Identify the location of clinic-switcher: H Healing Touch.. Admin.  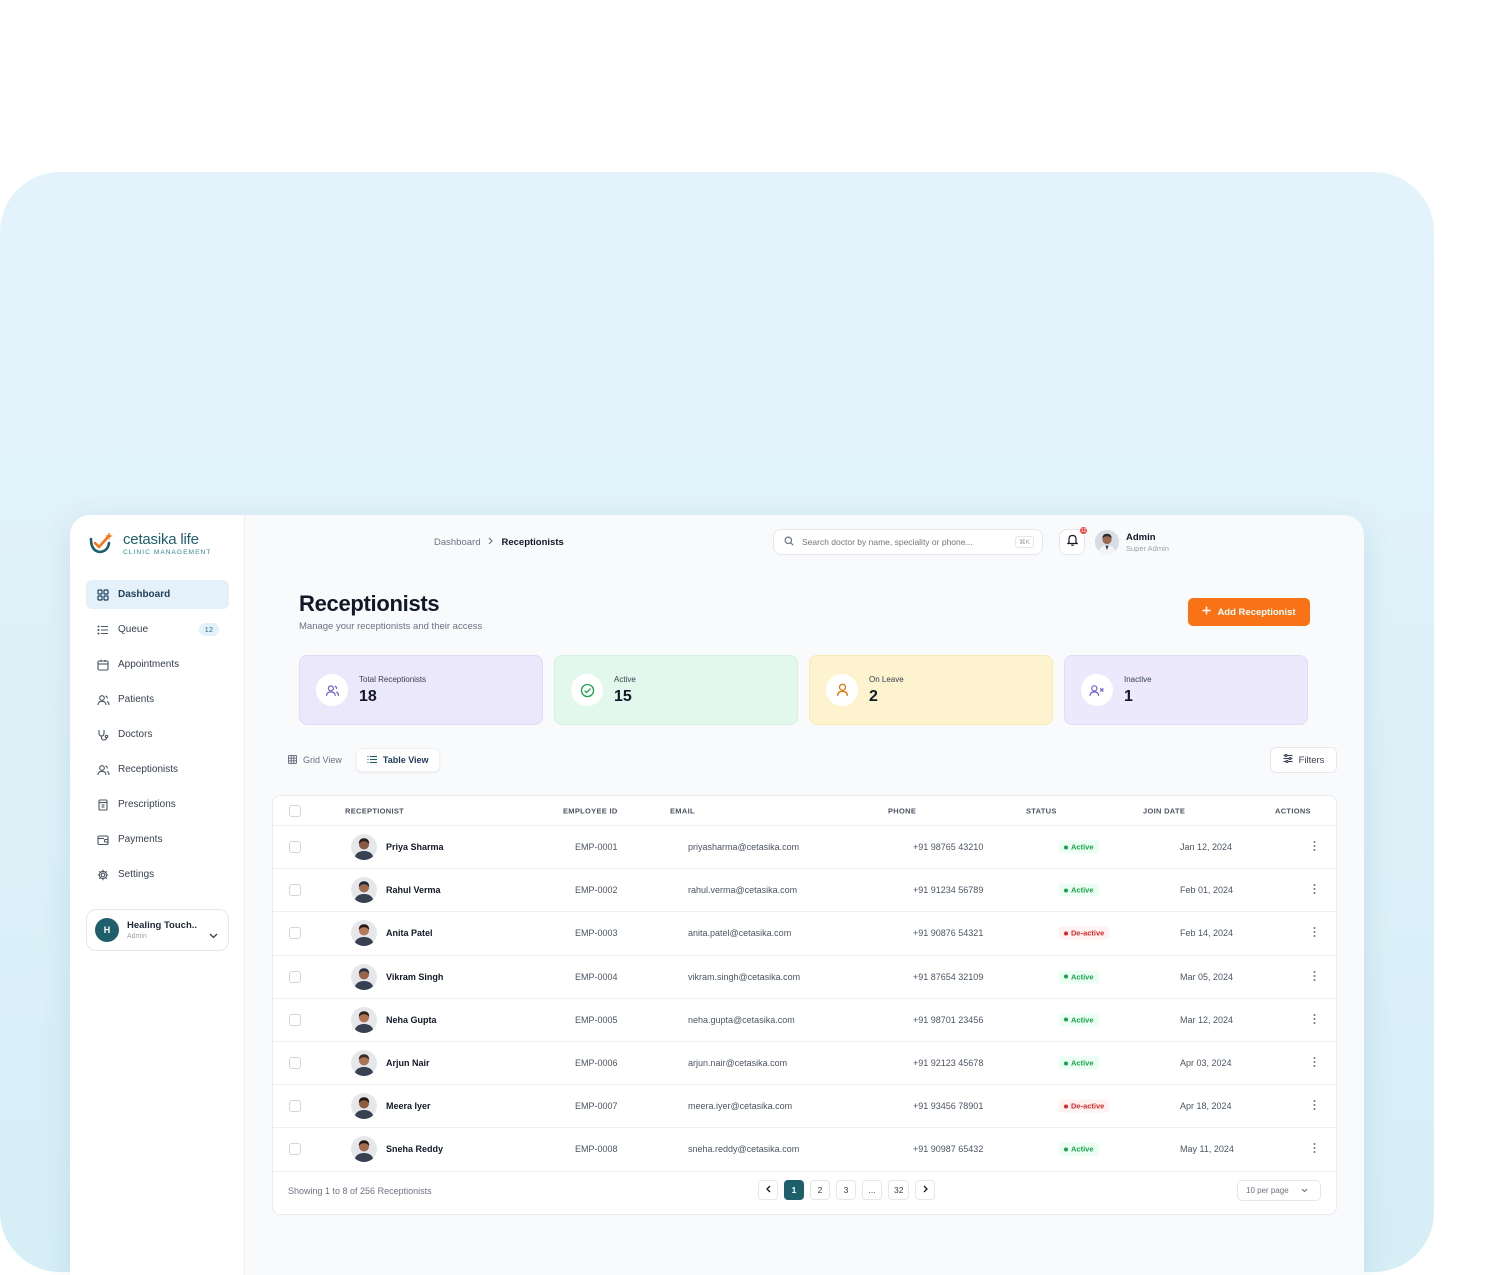
(157, 930).